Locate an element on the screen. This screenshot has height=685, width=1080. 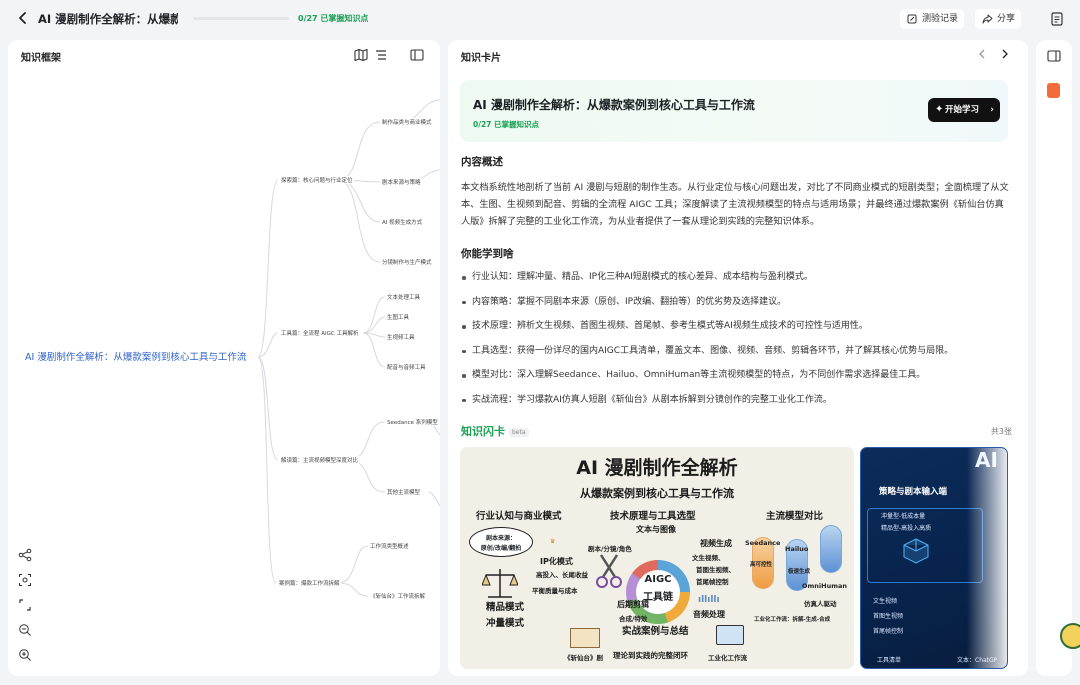
card-label: 精品模式 is located at coordinates (505, 607).